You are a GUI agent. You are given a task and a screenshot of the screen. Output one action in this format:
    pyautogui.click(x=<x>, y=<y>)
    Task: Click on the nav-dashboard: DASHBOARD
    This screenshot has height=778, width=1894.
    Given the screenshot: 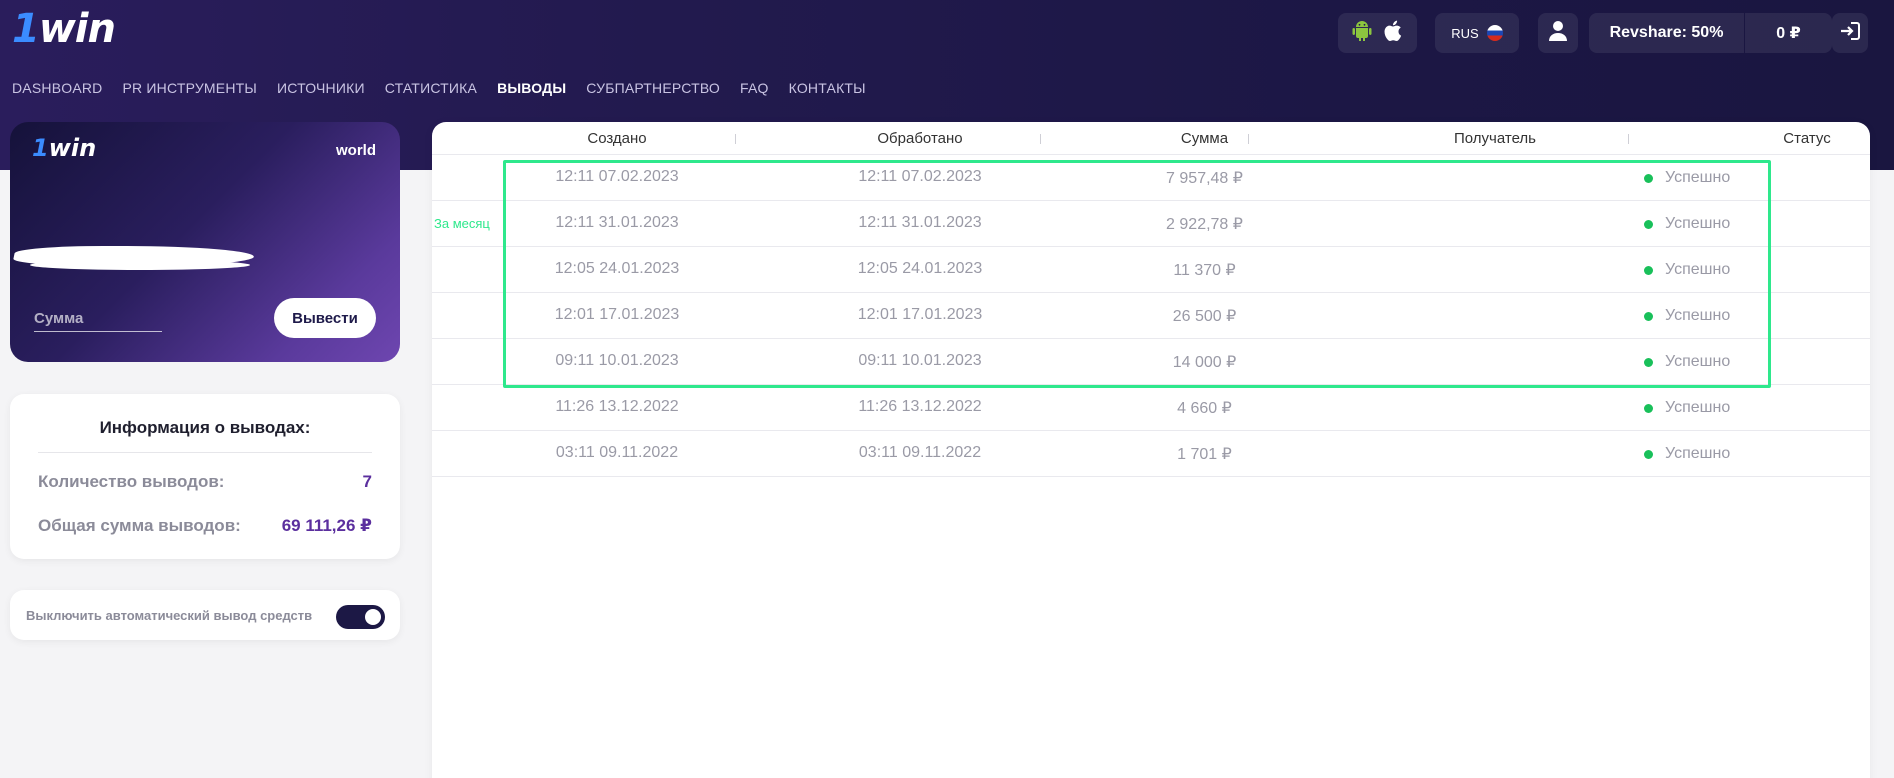 What is the action you would take?
    pyautogui.click(x=57, y=88)
    